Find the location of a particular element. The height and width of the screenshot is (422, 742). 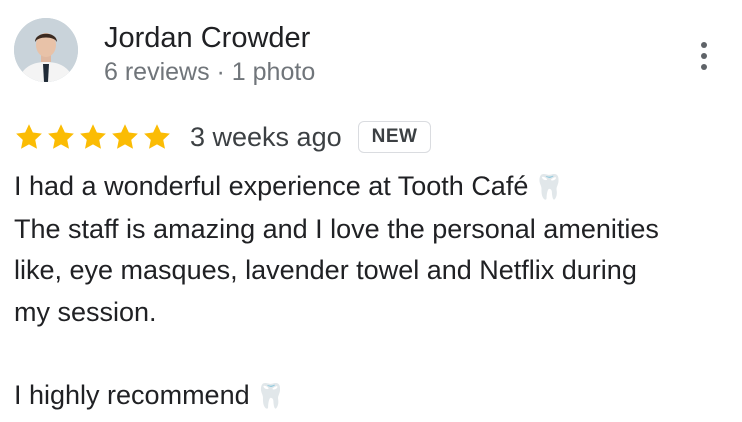

reviewer-meta: 6 reviews · 1 photo is located at coordinates (210, 72).